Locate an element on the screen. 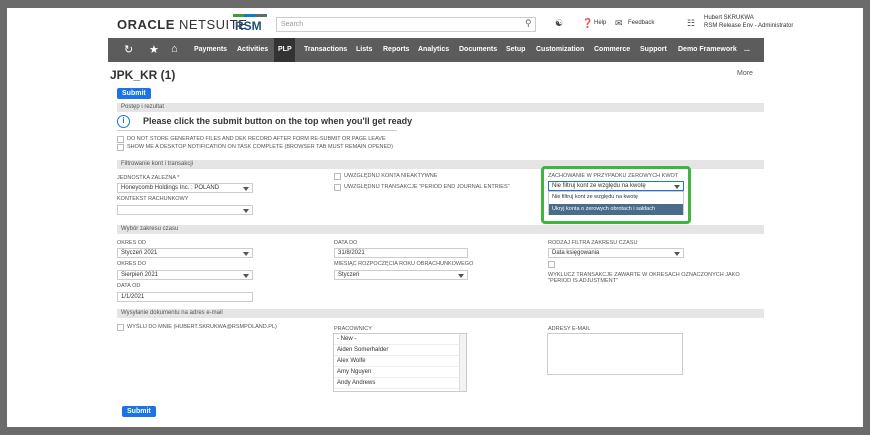  checkbox-period-end-journals is located at coordinates (337, 187).